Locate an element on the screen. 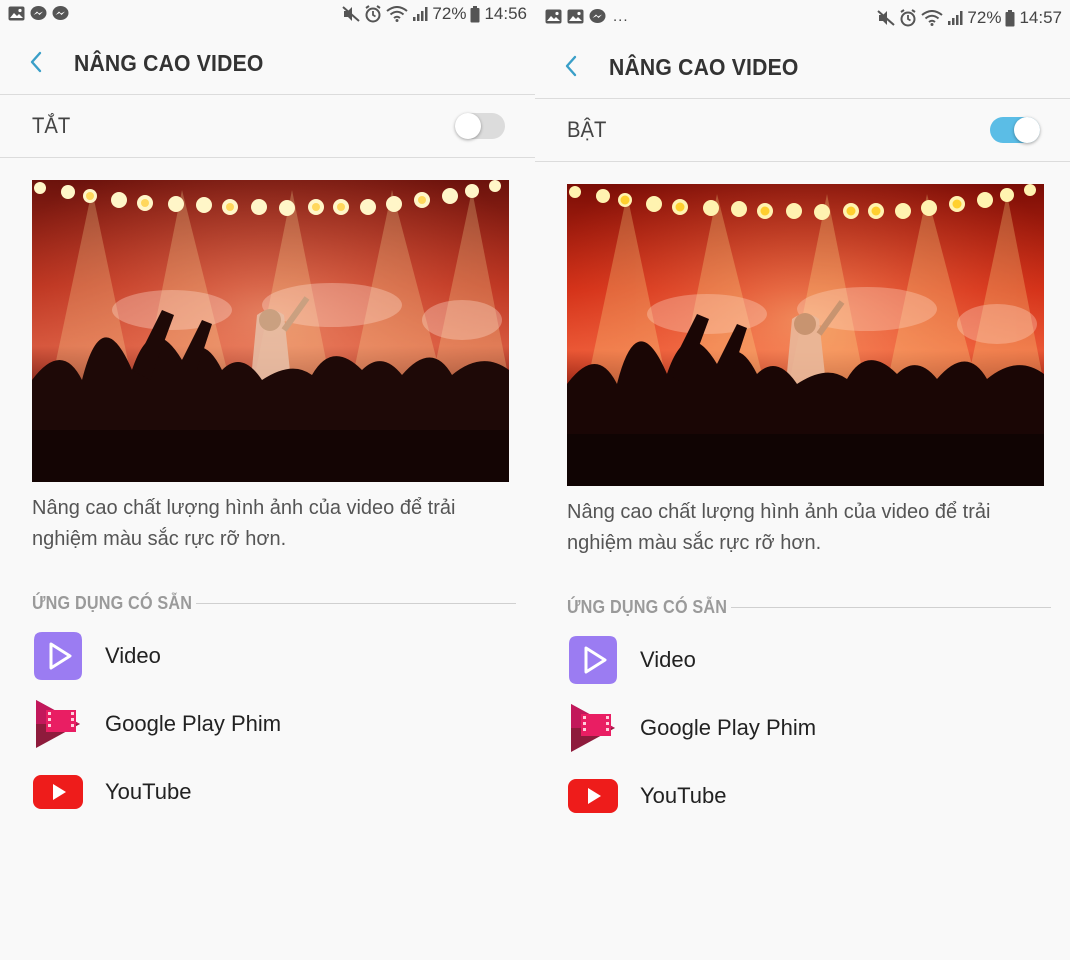  toggle-state-label: BẬT is located at coordinates (587, 129).